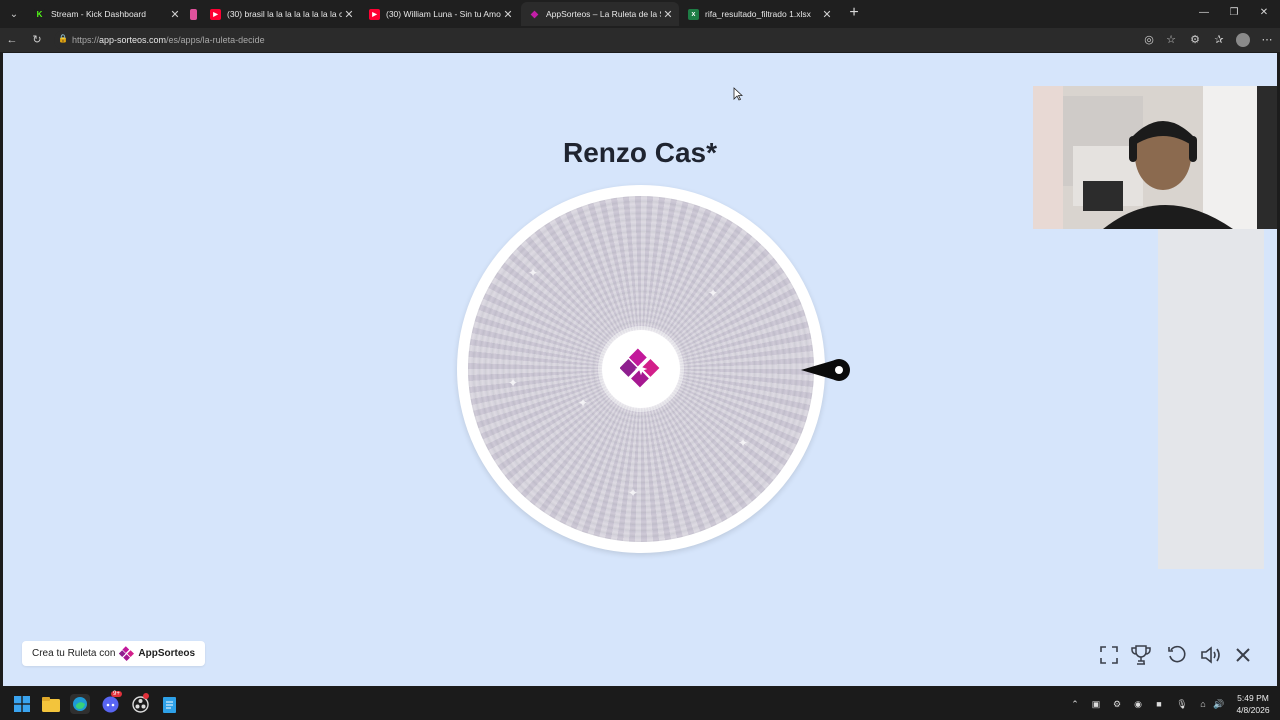  I want to click on restore-icon: ❐, so click(1234, 13).